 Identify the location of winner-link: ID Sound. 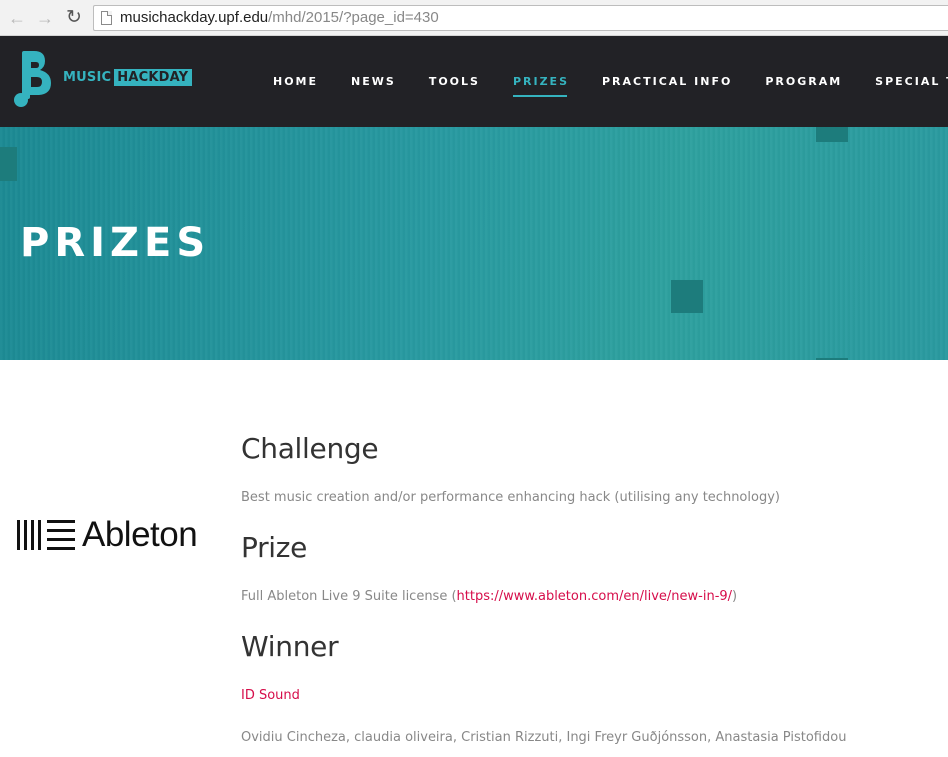
(270, 695).